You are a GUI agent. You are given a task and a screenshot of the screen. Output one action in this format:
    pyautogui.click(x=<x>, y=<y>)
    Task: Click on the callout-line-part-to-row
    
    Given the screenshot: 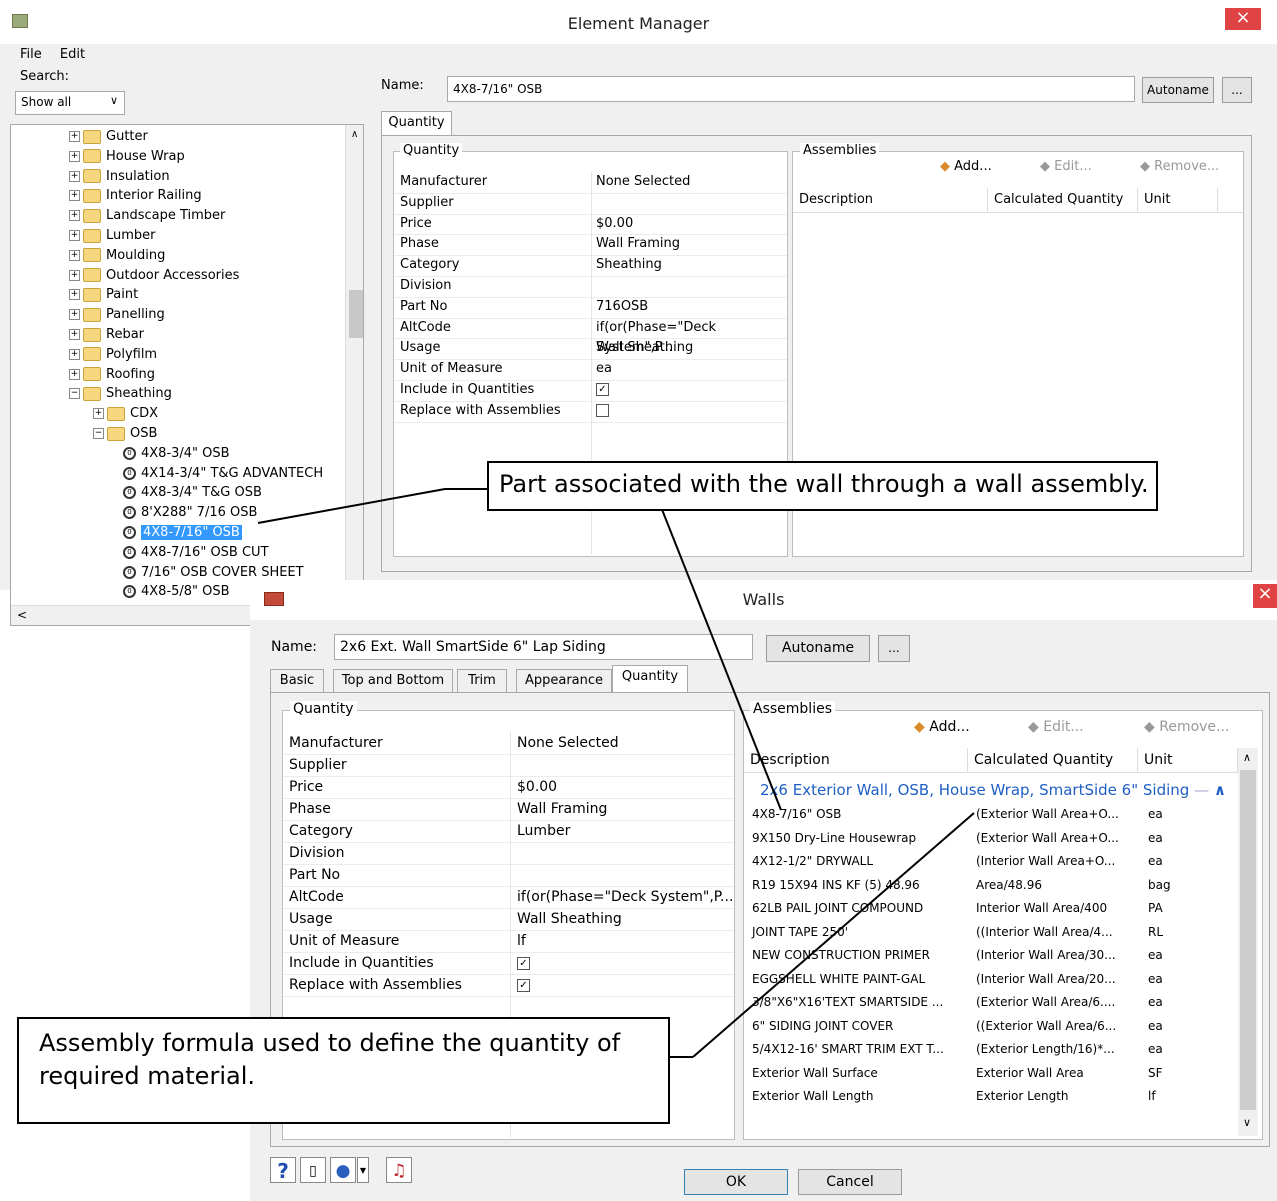 What is the action you would take?
    pyautogui.click(x=721, y=658)
    